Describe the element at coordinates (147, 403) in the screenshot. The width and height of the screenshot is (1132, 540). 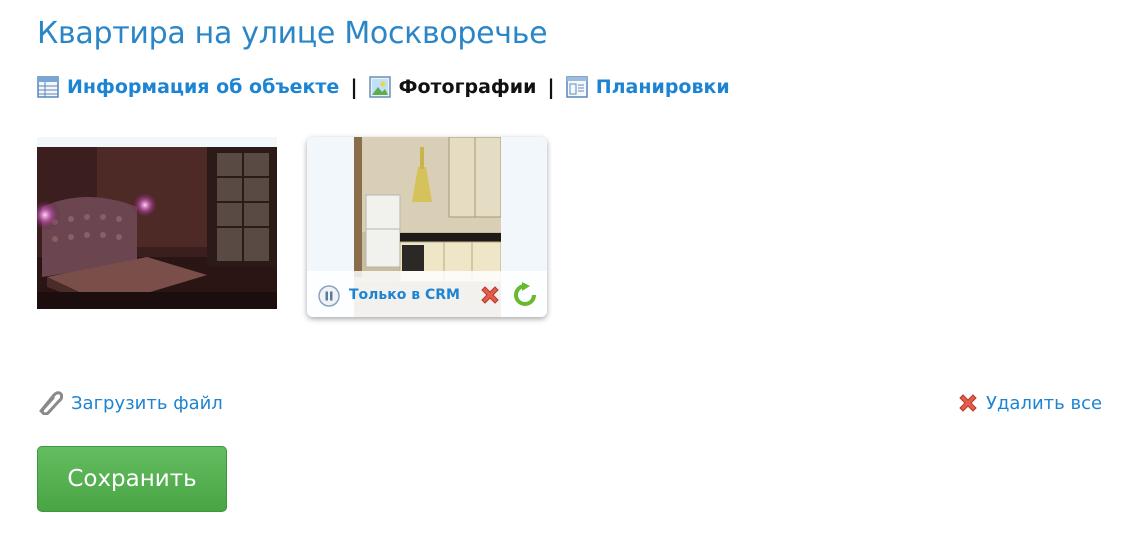
I see `upload-file-label: Загрузить файл` at that location.